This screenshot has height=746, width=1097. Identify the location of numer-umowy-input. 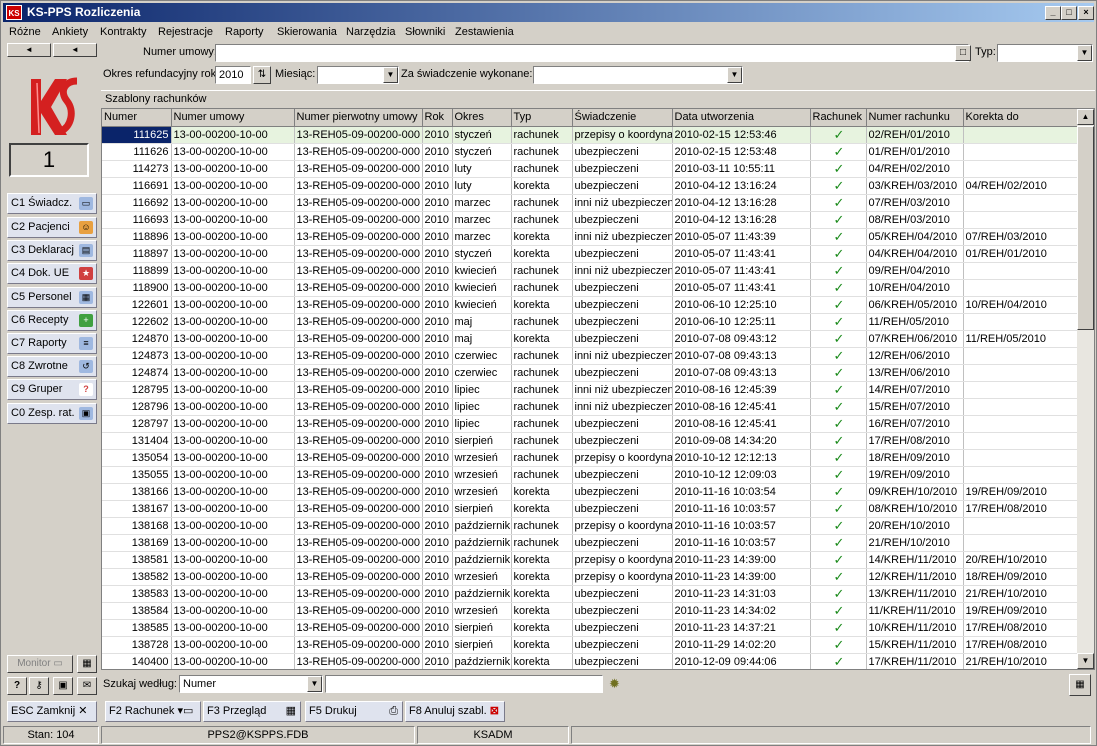
(592, 53).